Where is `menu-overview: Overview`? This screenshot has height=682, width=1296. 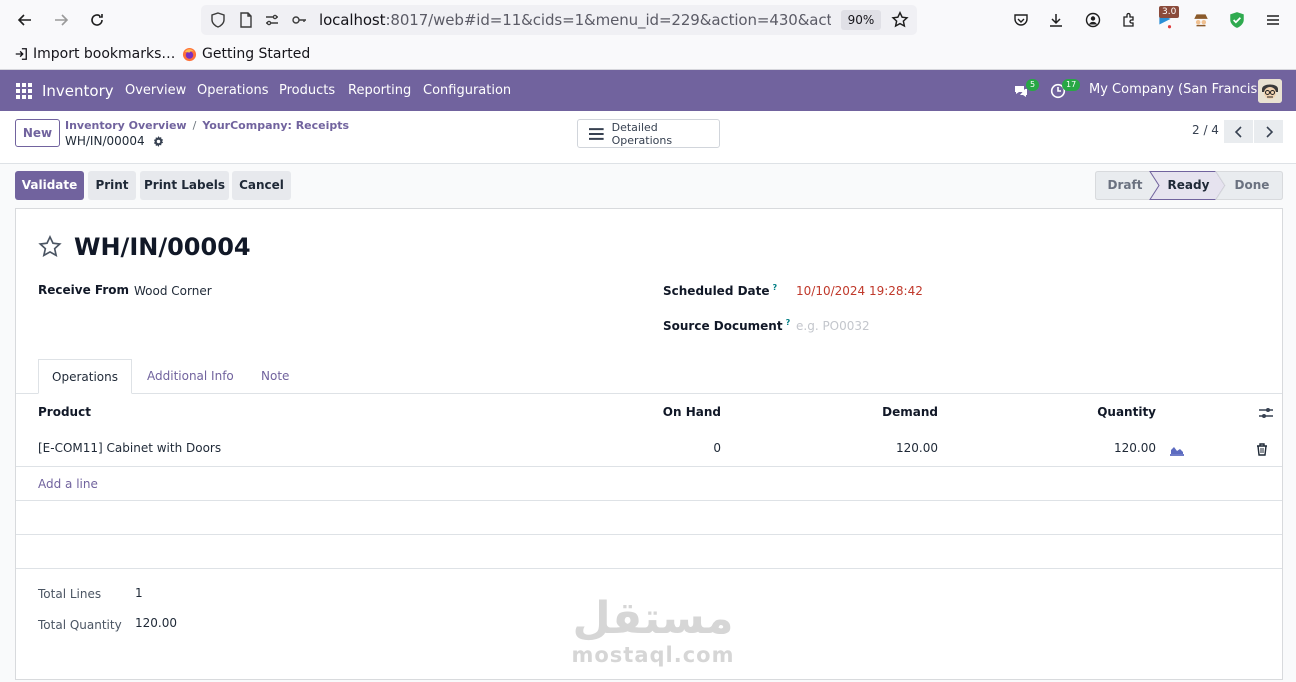
menu-overview: Overview is located at coordinates (155, 90).